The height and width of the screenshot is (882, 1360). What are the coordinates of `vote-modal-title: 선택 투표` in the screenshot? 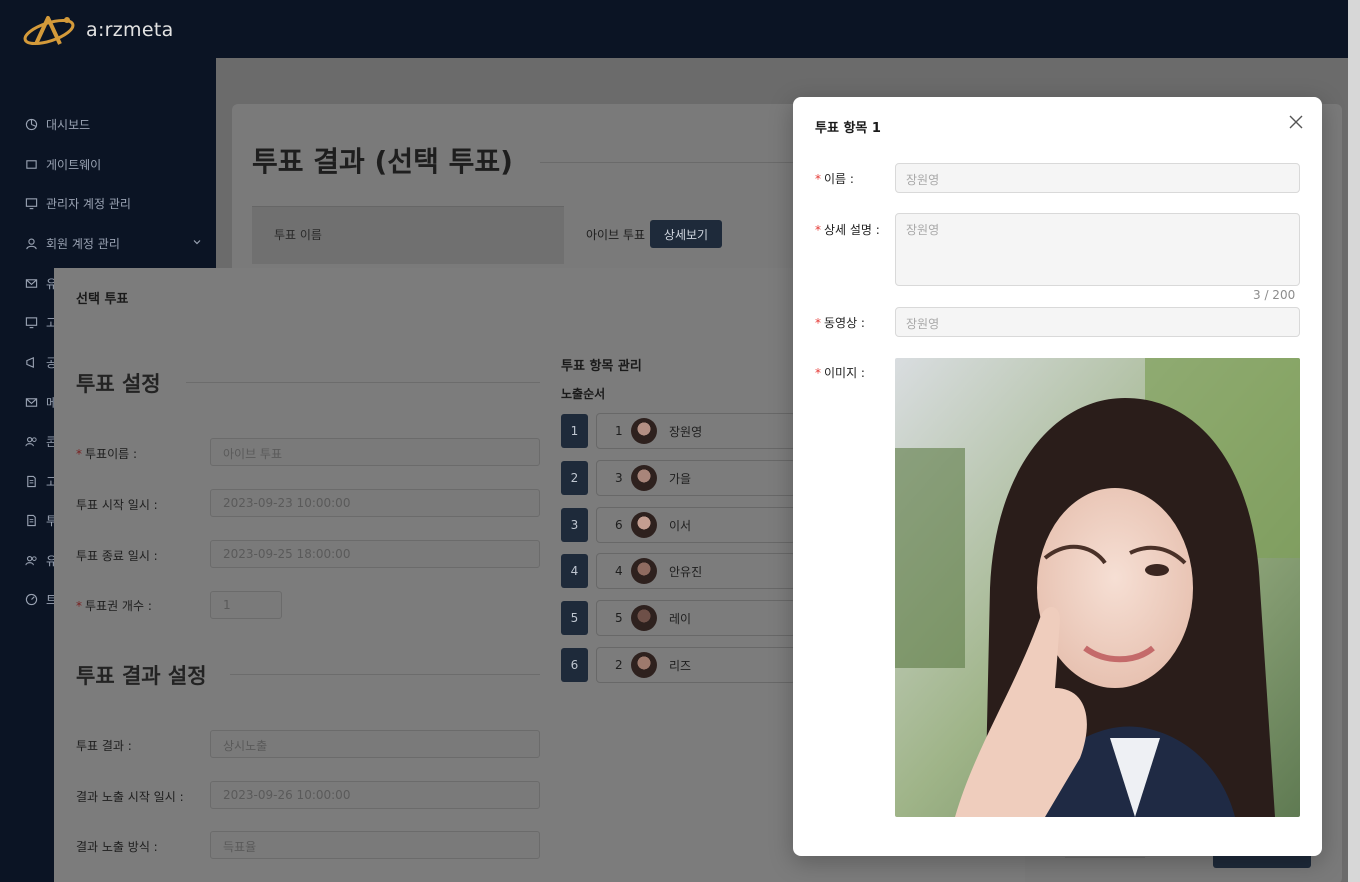 It's located at (102, 299).